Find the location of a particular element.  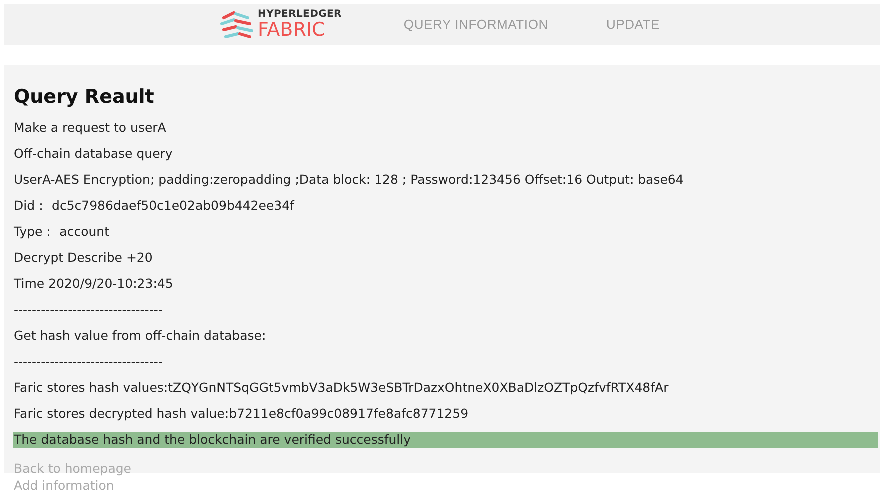

logo-icon is located at coordinates (237, 25).